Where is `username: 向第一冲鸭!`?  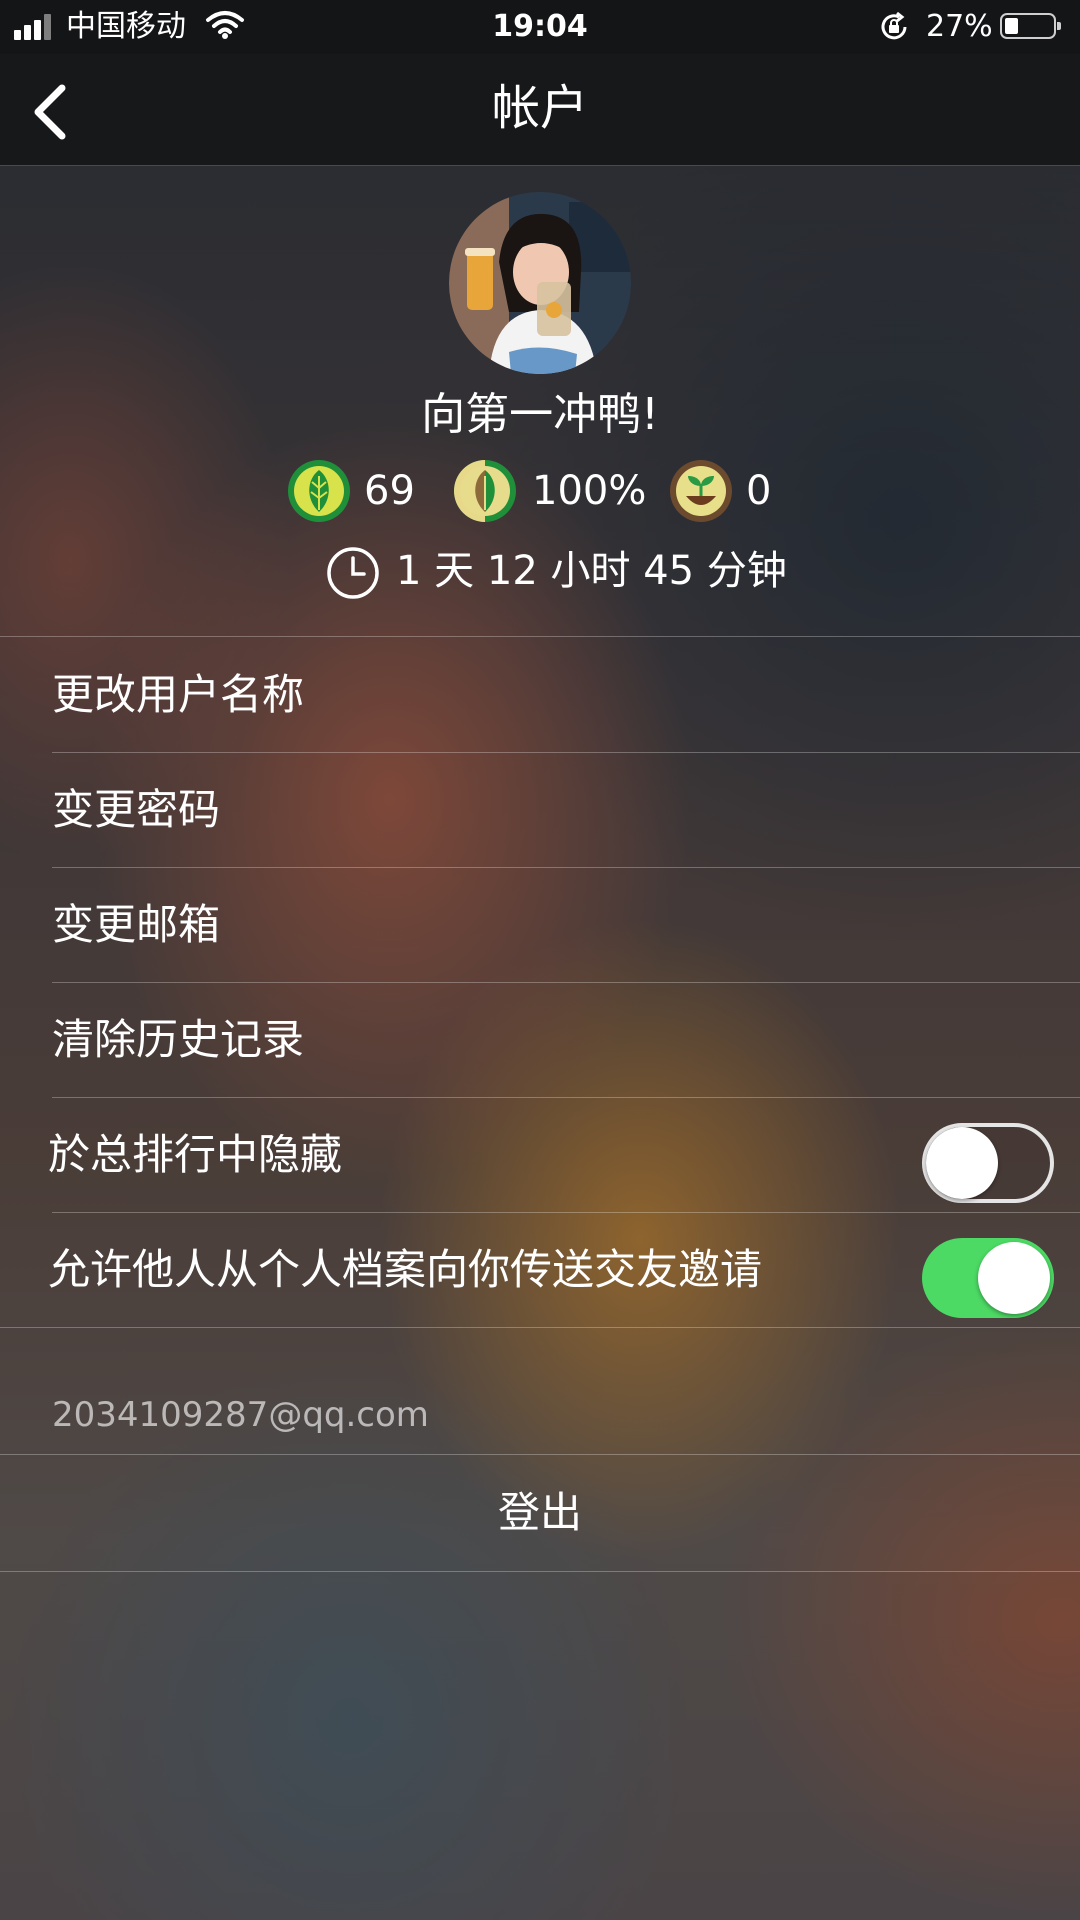 username: 向第一冲鸭! is located at coordinates (540, 414).